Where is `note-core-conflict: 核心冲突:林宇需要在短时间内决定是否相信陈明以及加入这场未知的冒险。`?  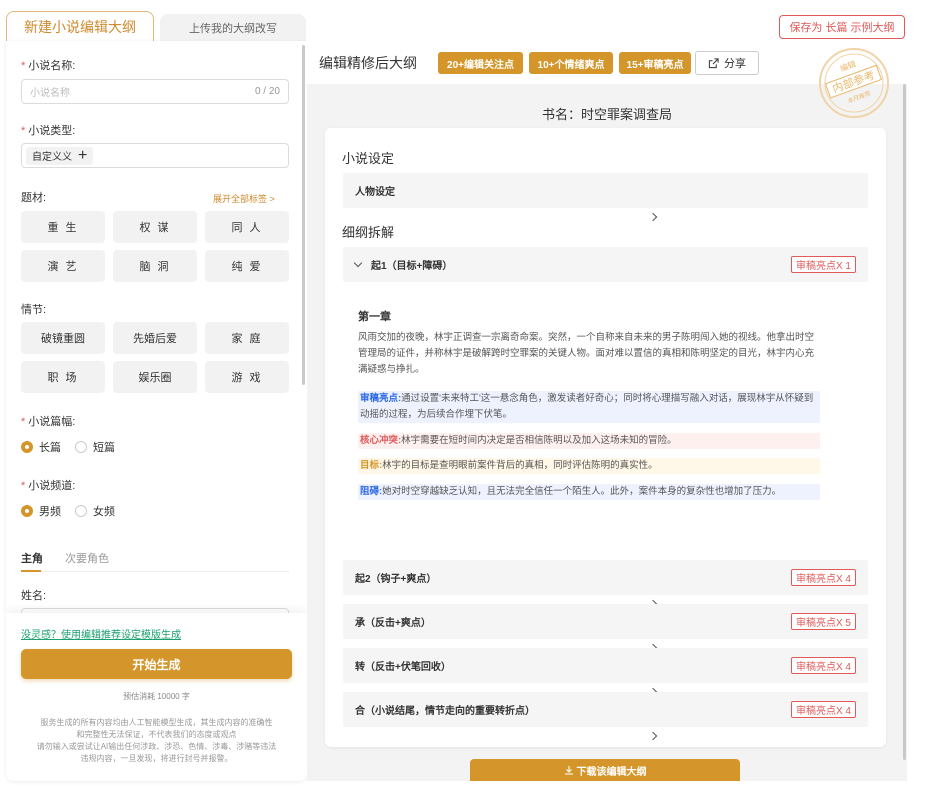
note-core-conflict: 核心冲突:林宇需要在短时间内决定是否相信陈明以及加入这场未知的冒险。 is located at coordinates (589, 441).